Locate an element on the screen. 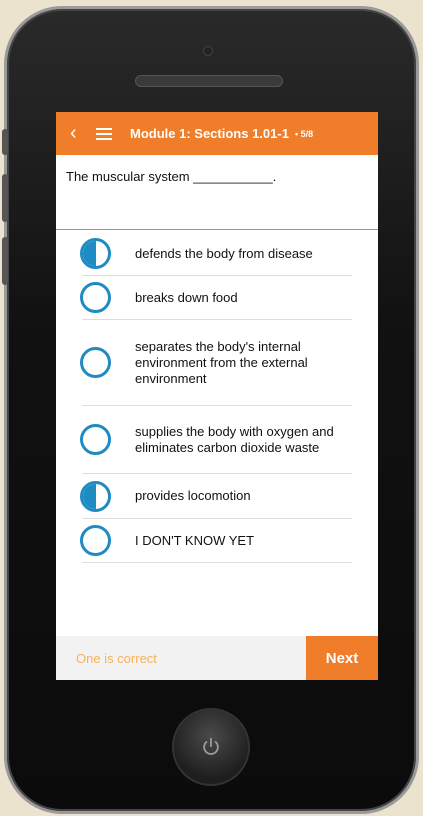 The image size is (423, 816). power-icon is located at coordinates (211, 746).